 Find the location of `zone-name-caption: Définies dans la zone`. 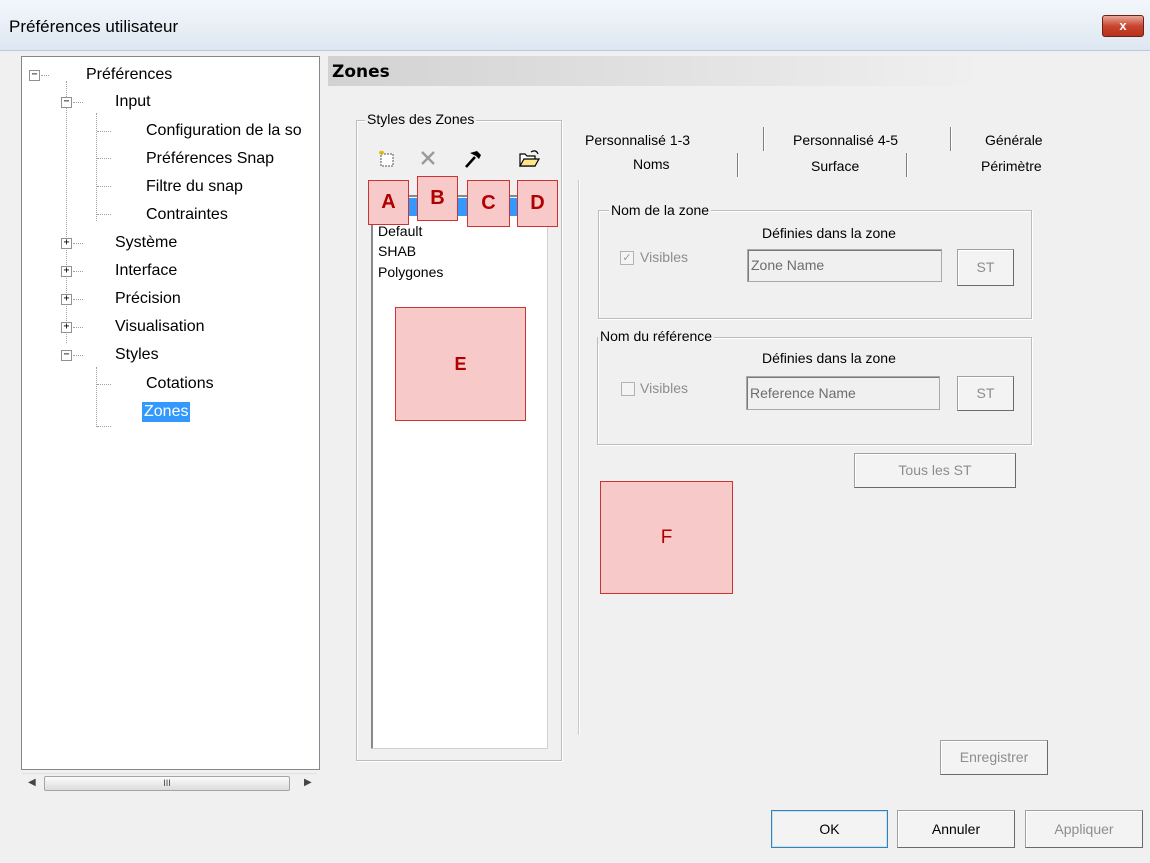

zone-name-caption: Définies dans la zone is located at coordinates (829, 233).